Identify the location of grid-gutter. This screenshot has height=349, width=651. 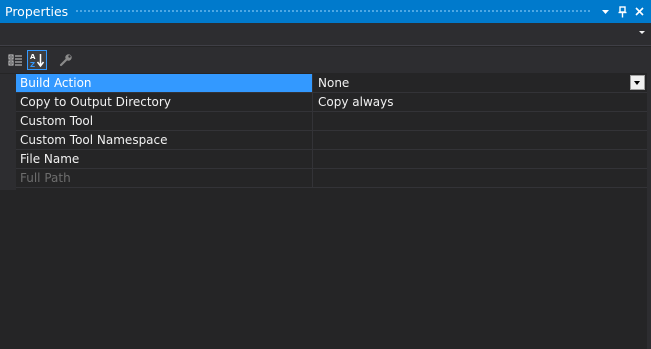
(8, 132).